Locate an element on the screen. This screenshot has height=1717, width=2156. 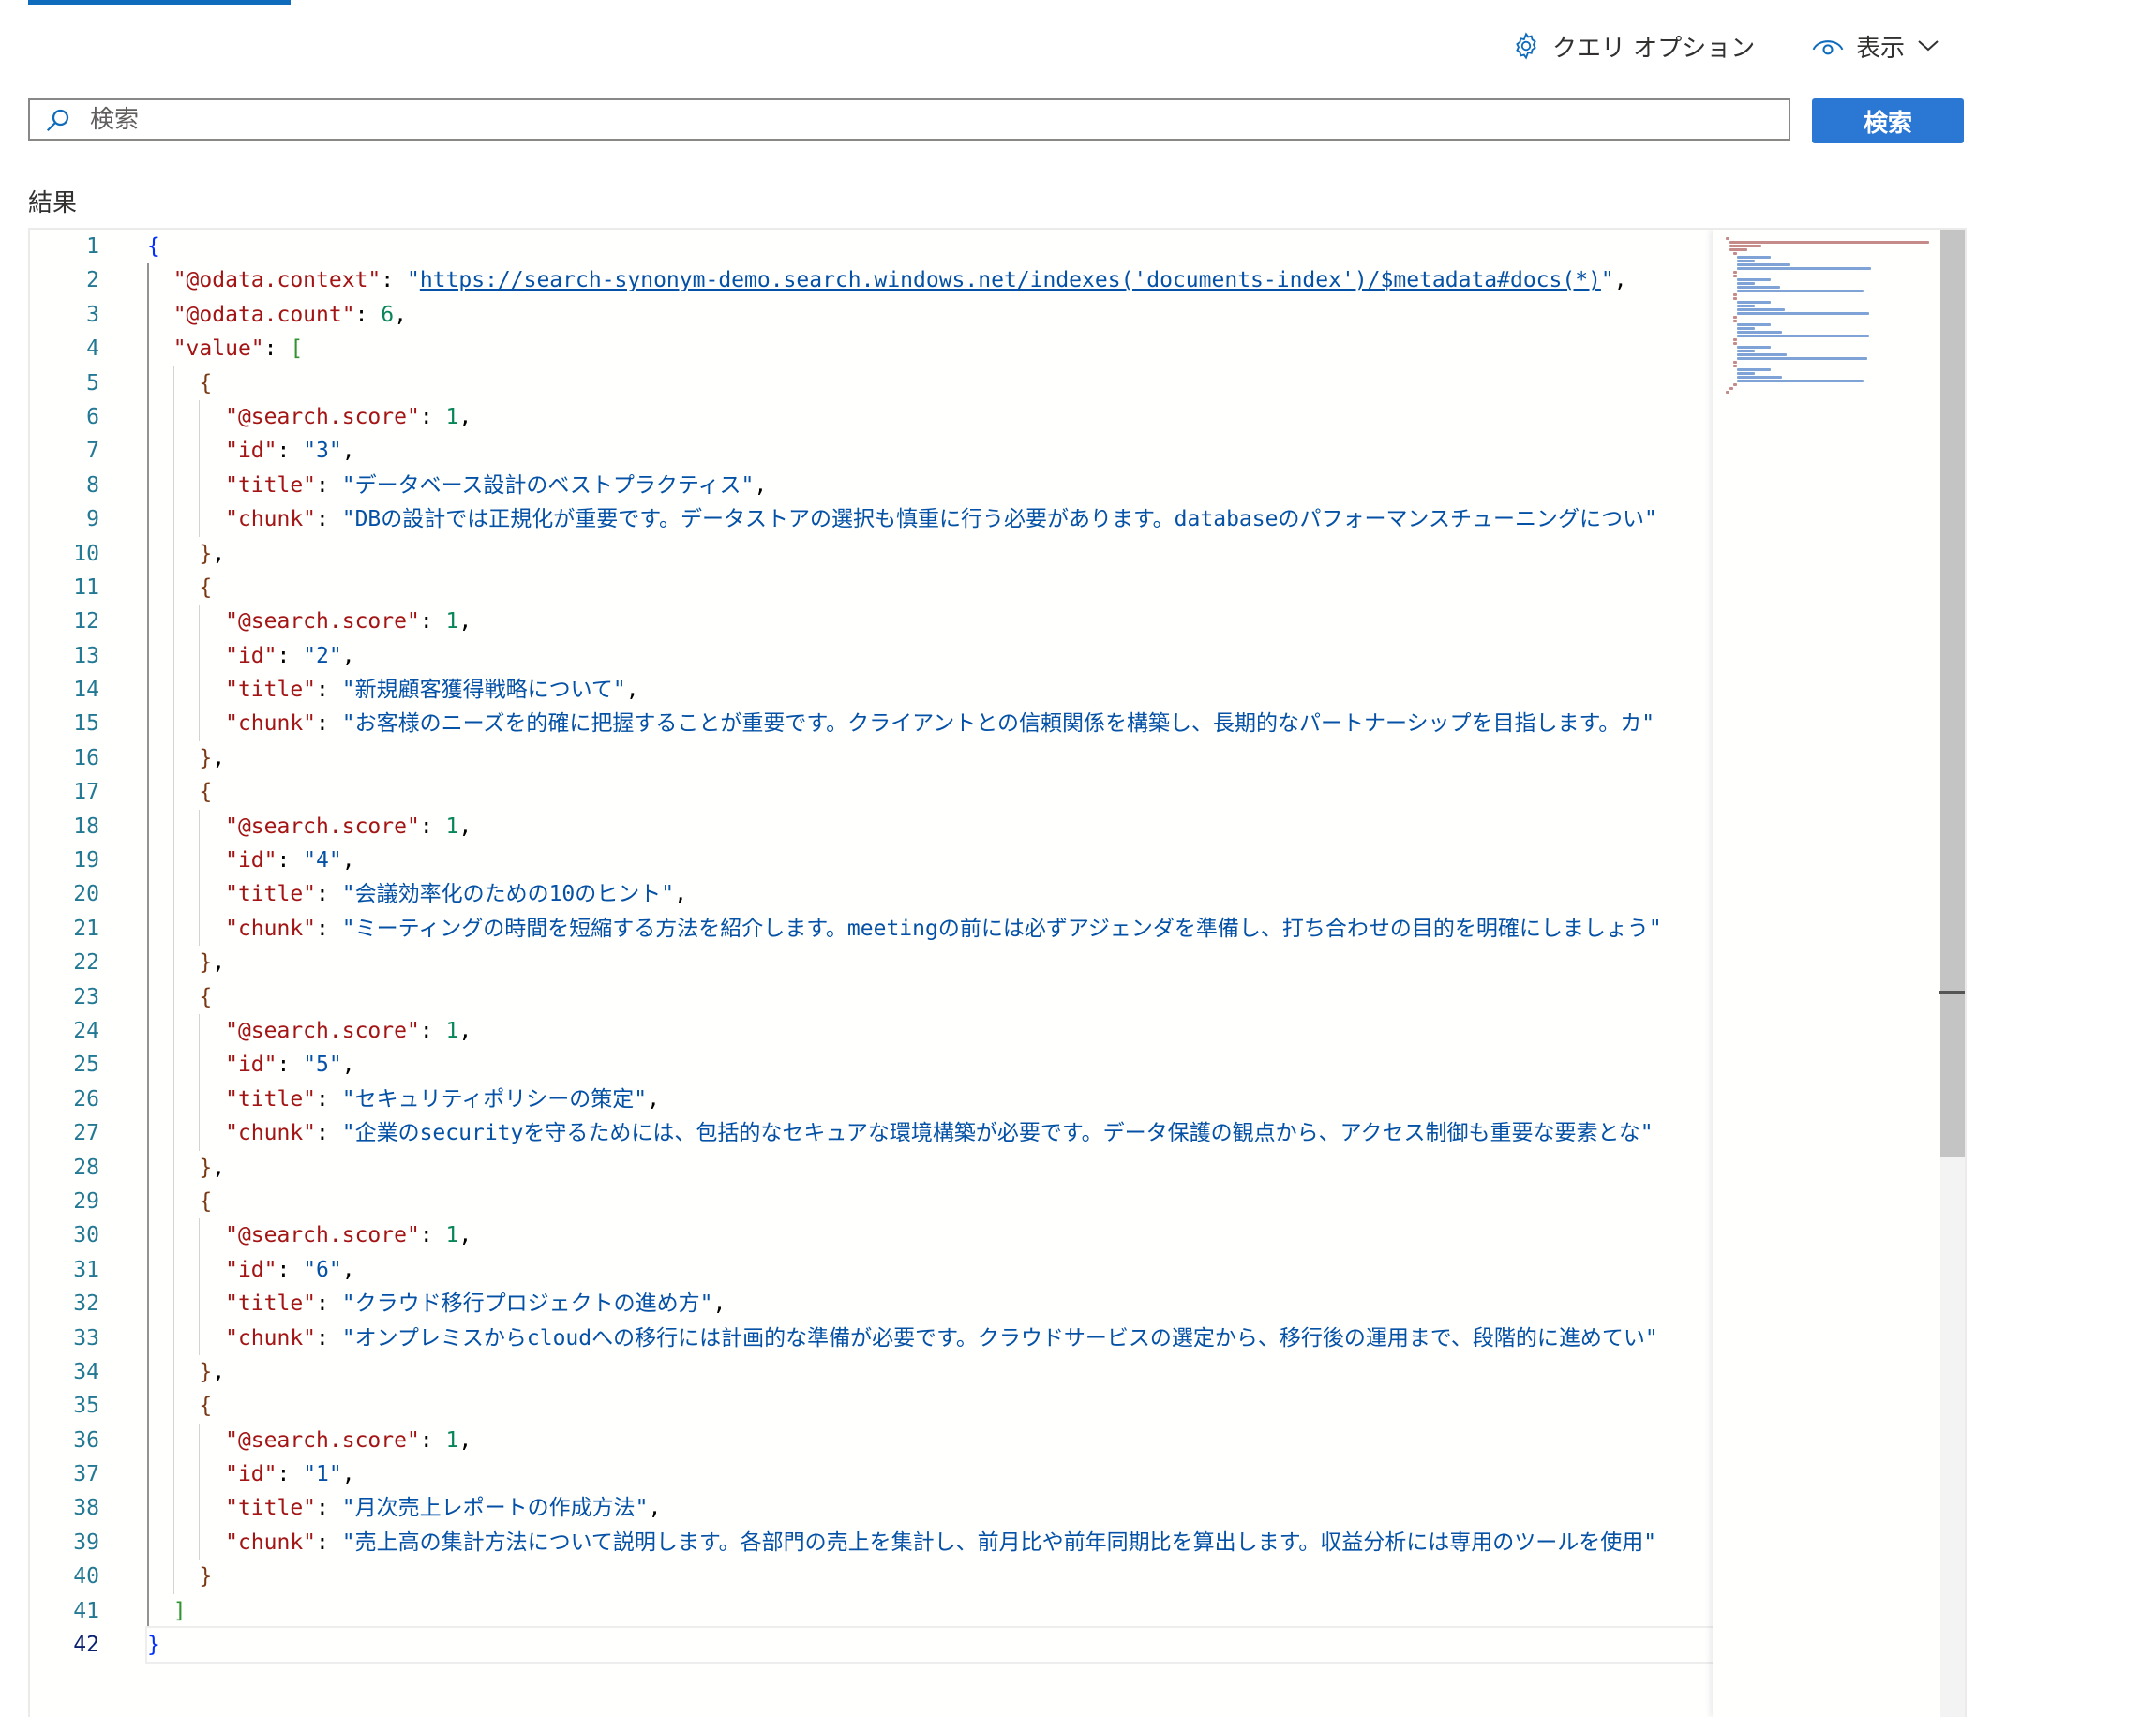
search-field is located at coordinates (909, 119).